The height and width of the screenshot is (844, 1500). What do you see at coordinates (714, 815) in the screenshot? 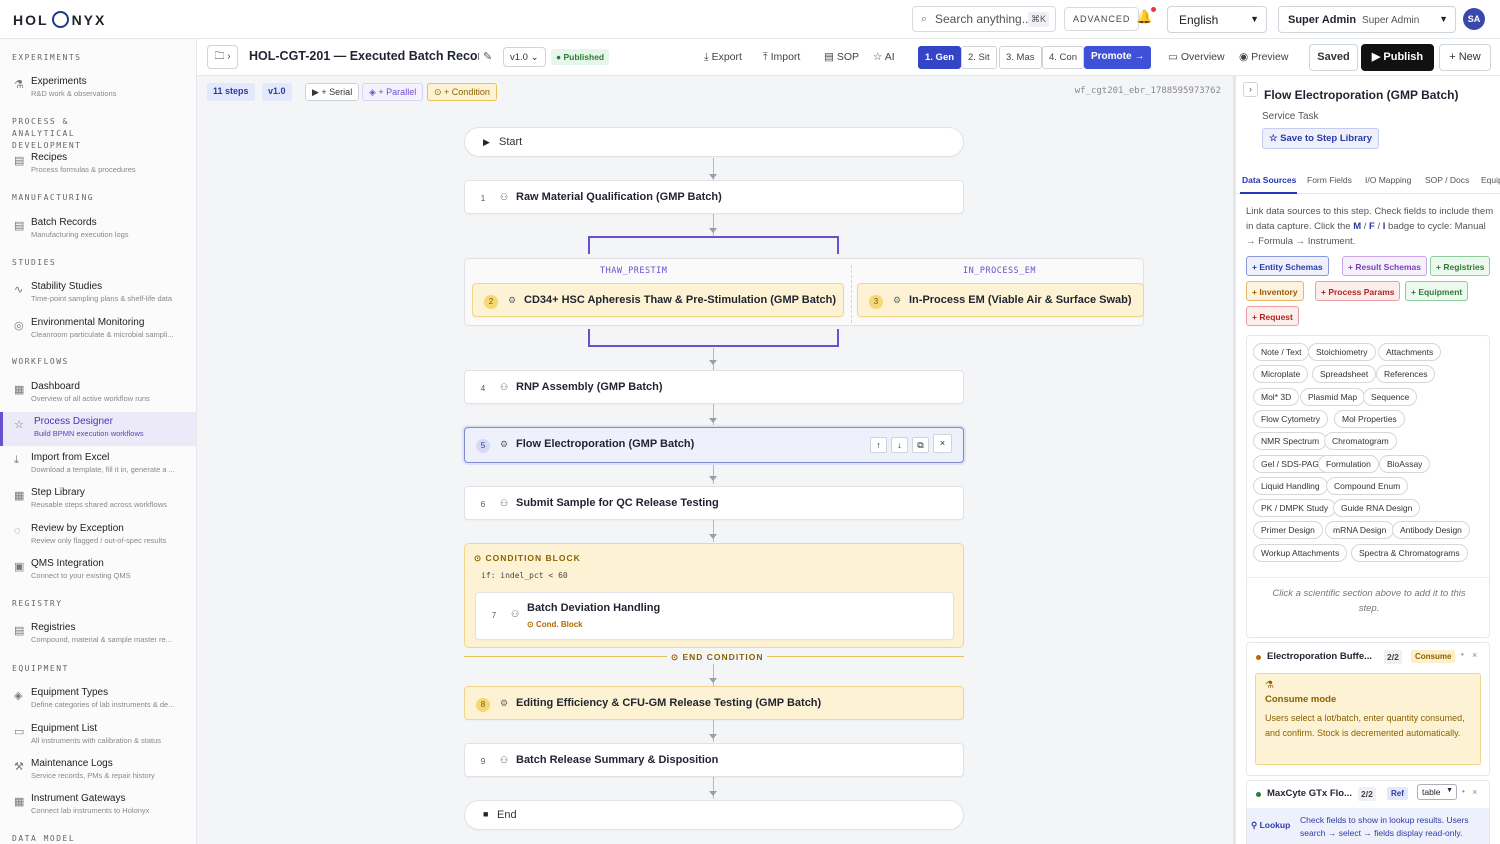
I see `end-node: ■ End` at bounding box center [714, 815].